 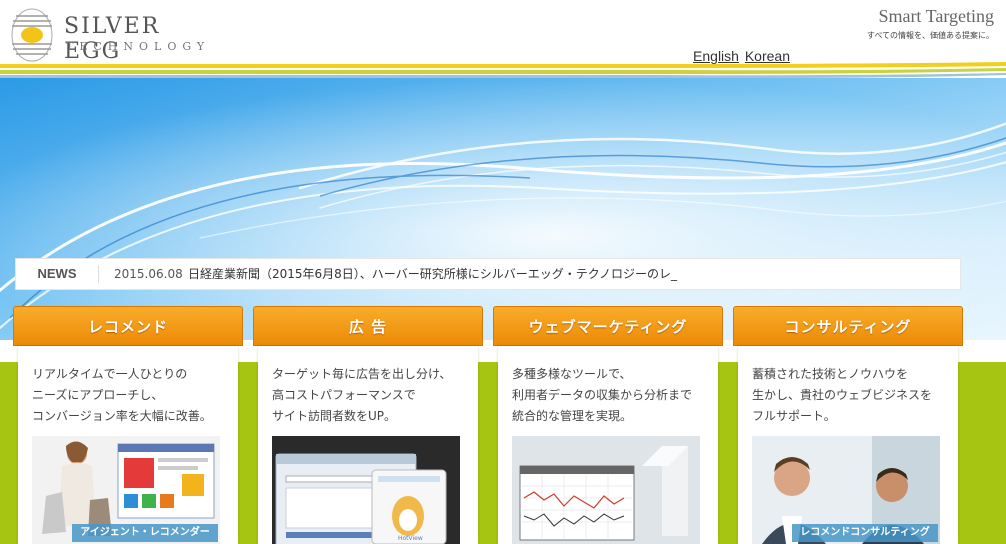 I want to click on hotview-screens-image: HotView, so click(x=366, y=490).